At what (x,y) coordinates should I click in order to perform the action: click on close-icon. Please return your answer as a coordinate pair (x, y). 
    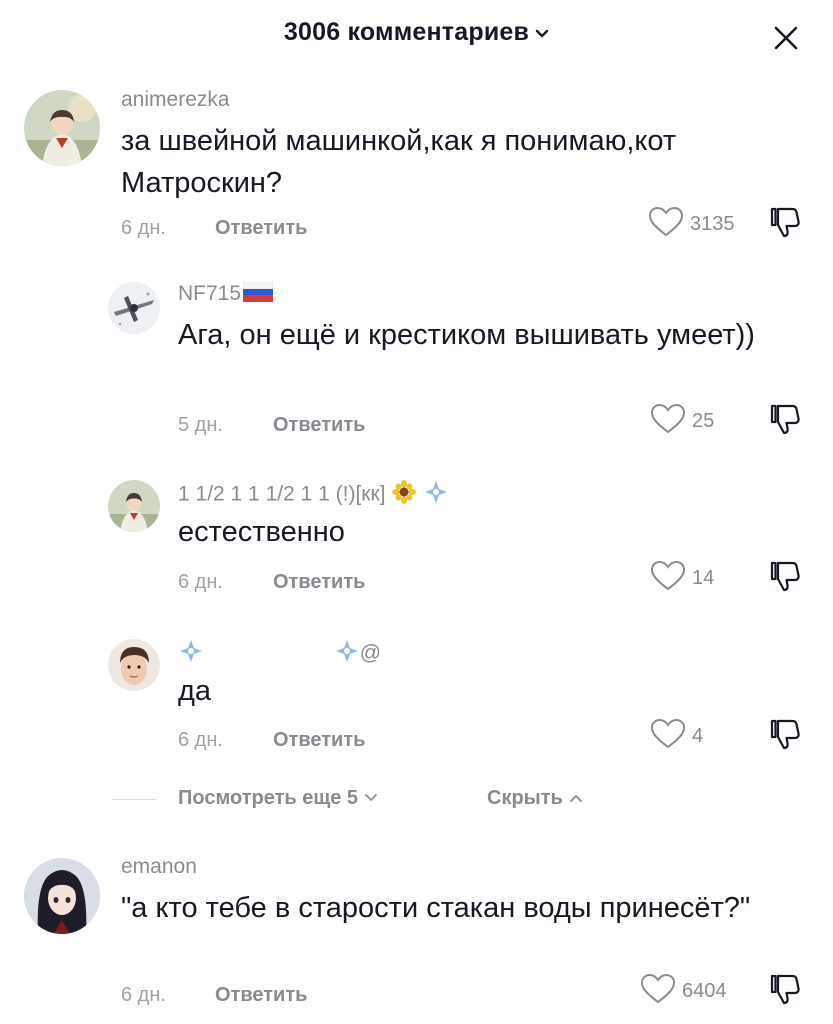
    Looking at the image, I should click on (786, 38).